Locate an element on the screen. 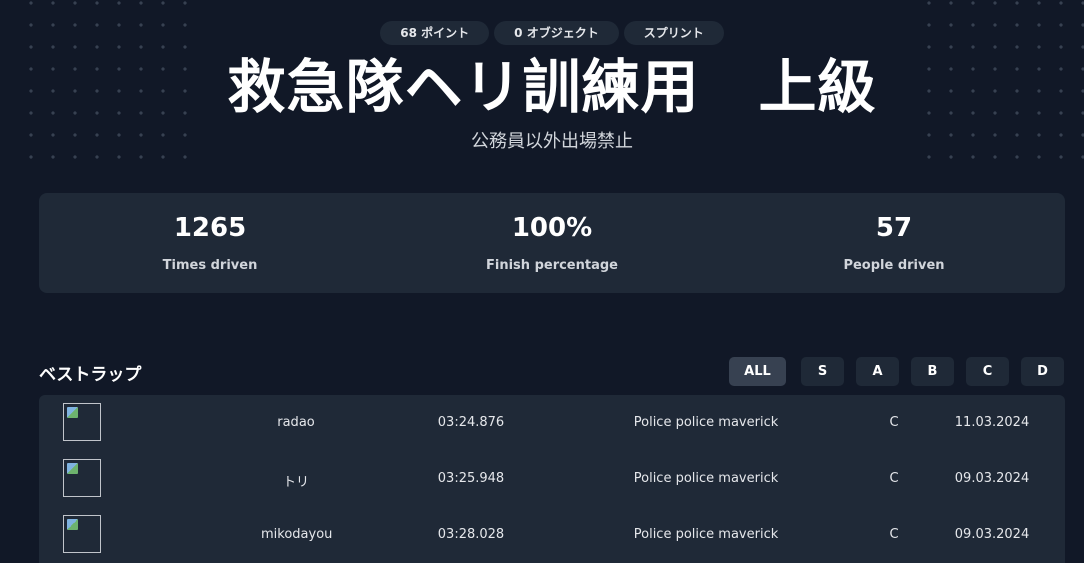 The height and width of the screenshot is (563, 1084). lap-date: 11.03.2024 is located at coordinates (992, 422).